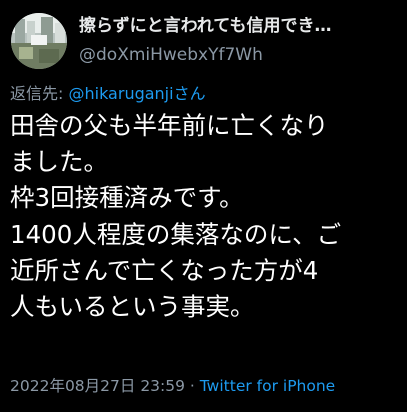 The height and width of the screenshot is (412, 407). Describe the element at coordinates (236, 40) in the screenshot. I see `author-info: 擦らずにと言われても信用でき… @doXmiHwebxYf7Wh` at that location.